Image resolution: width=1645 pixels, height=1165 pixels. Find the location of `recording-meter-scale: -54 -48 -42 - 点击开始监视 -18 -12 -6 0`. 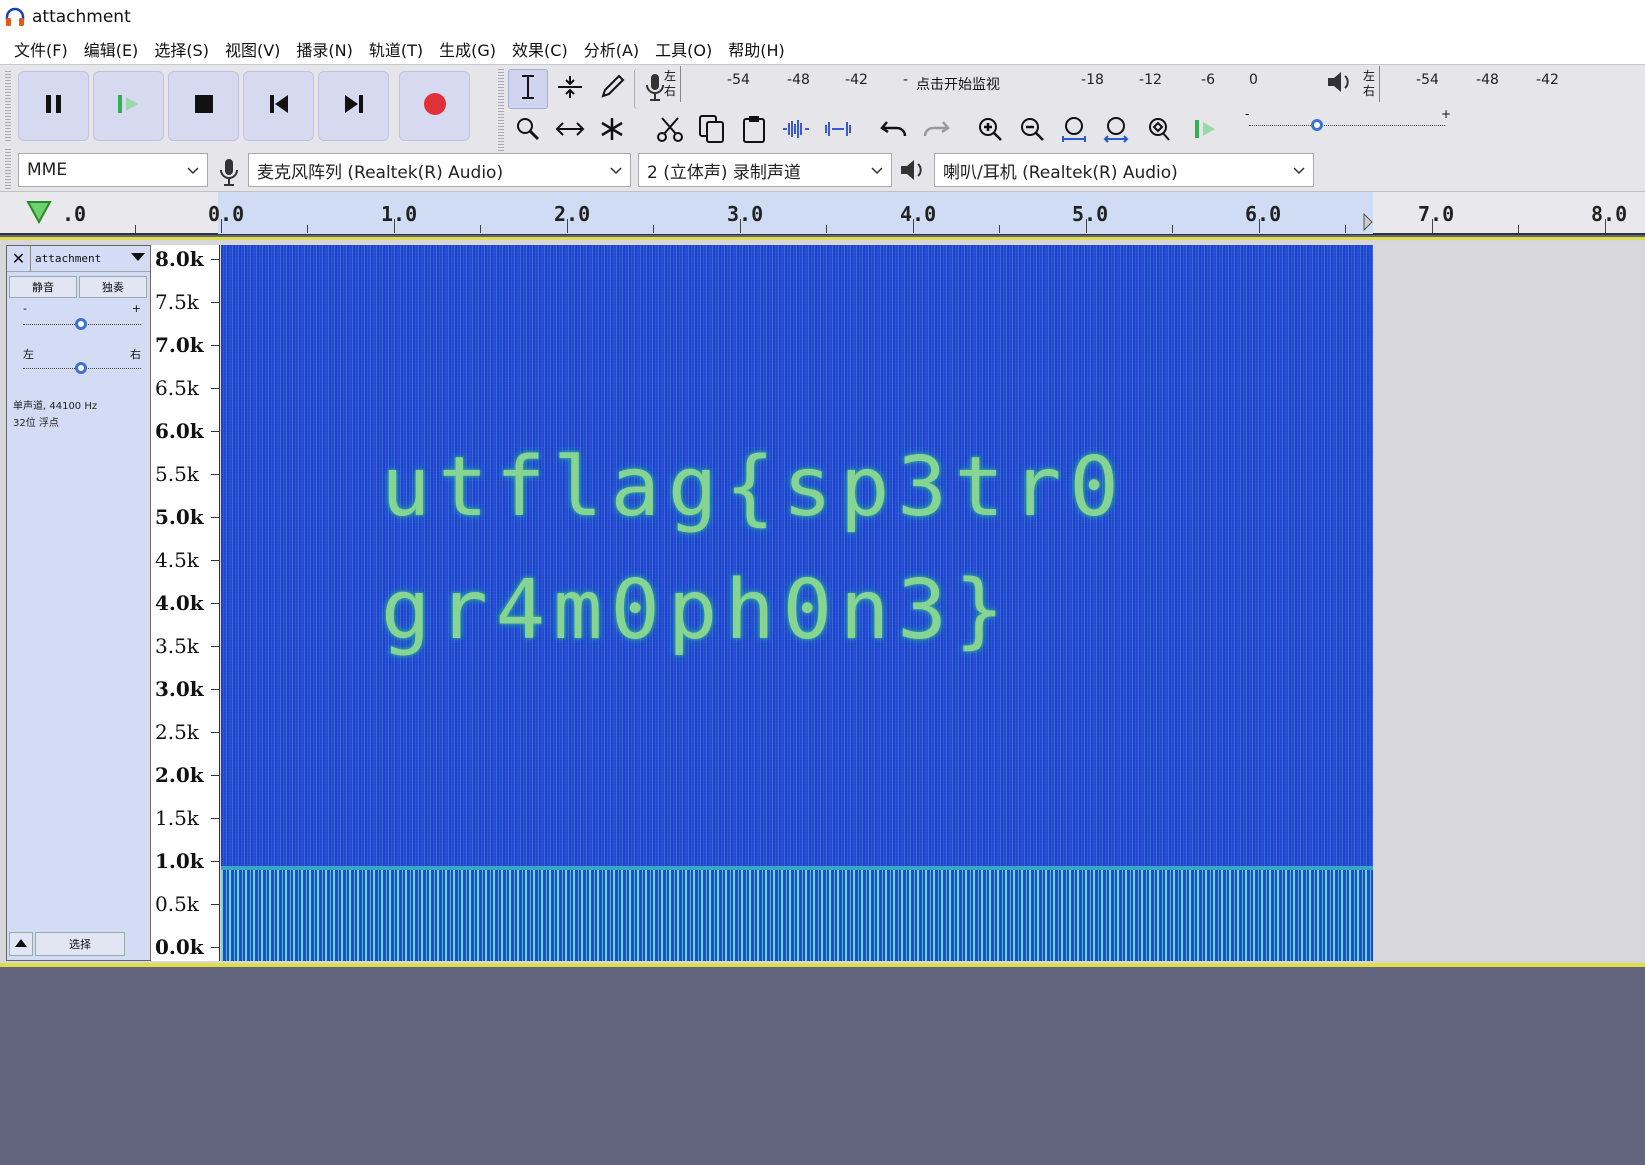

recording-meter-scale: -54 -48 -42 - 点击开始监视 -18 -12 -6 0 is located at coordinates (980, 84).